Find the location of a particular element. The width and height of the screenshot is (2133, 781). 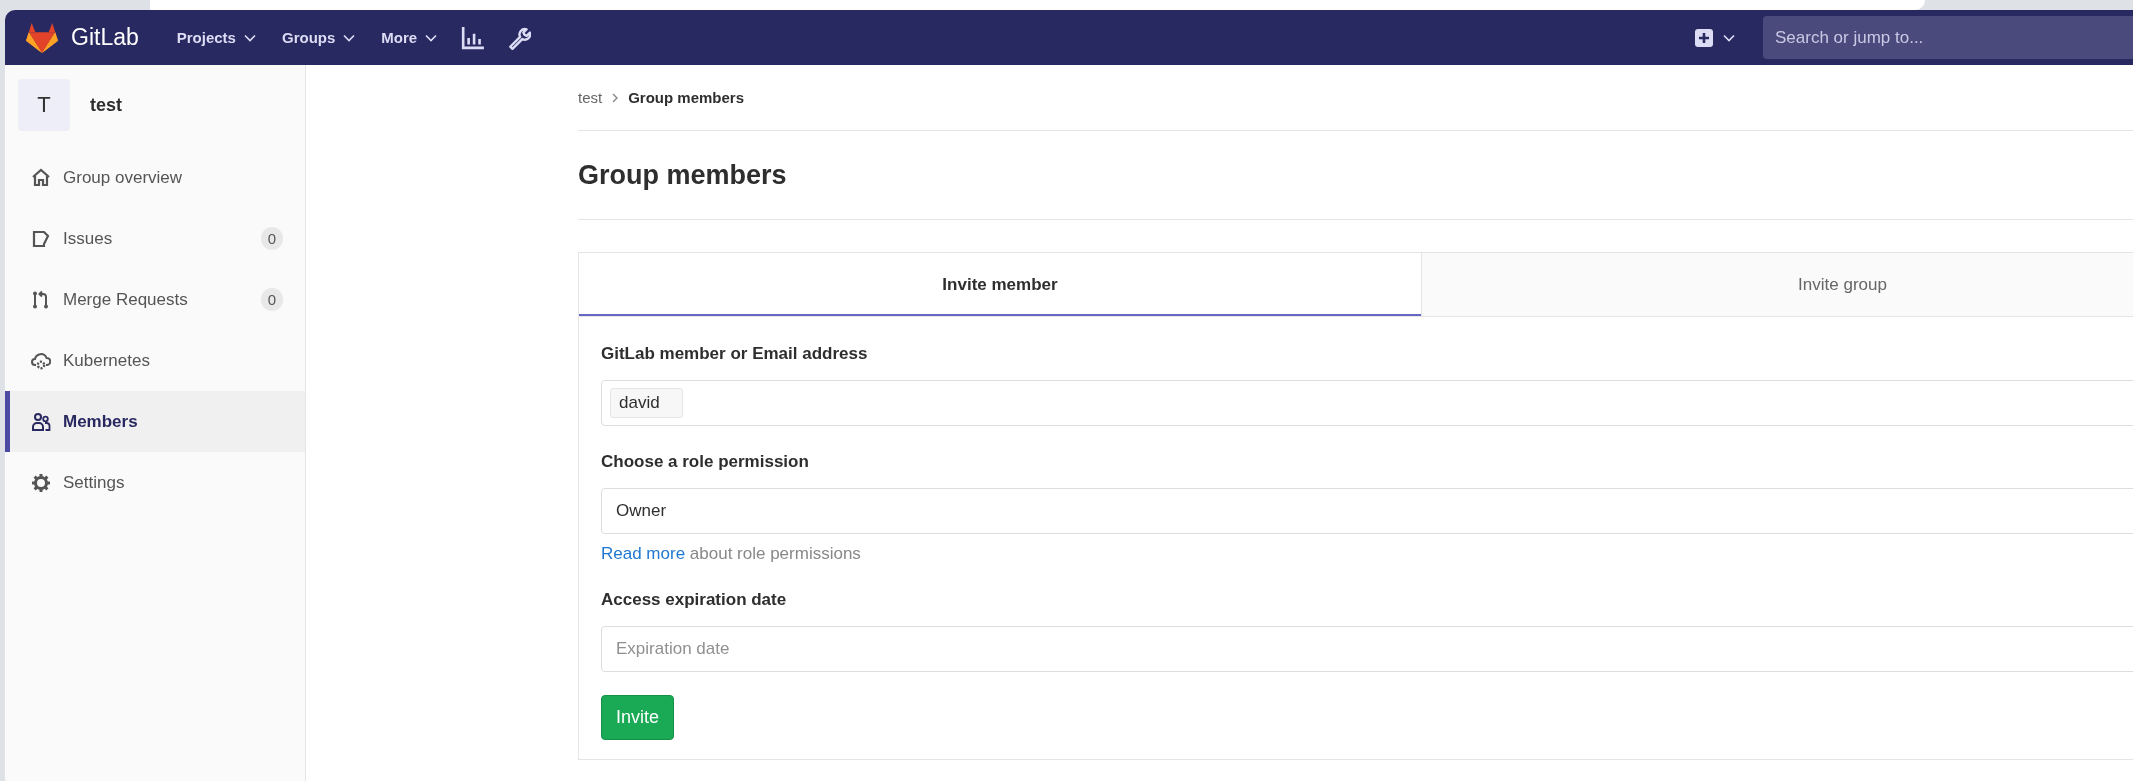

breadcrumb-current: Group members is located at coordinates (686, 97).